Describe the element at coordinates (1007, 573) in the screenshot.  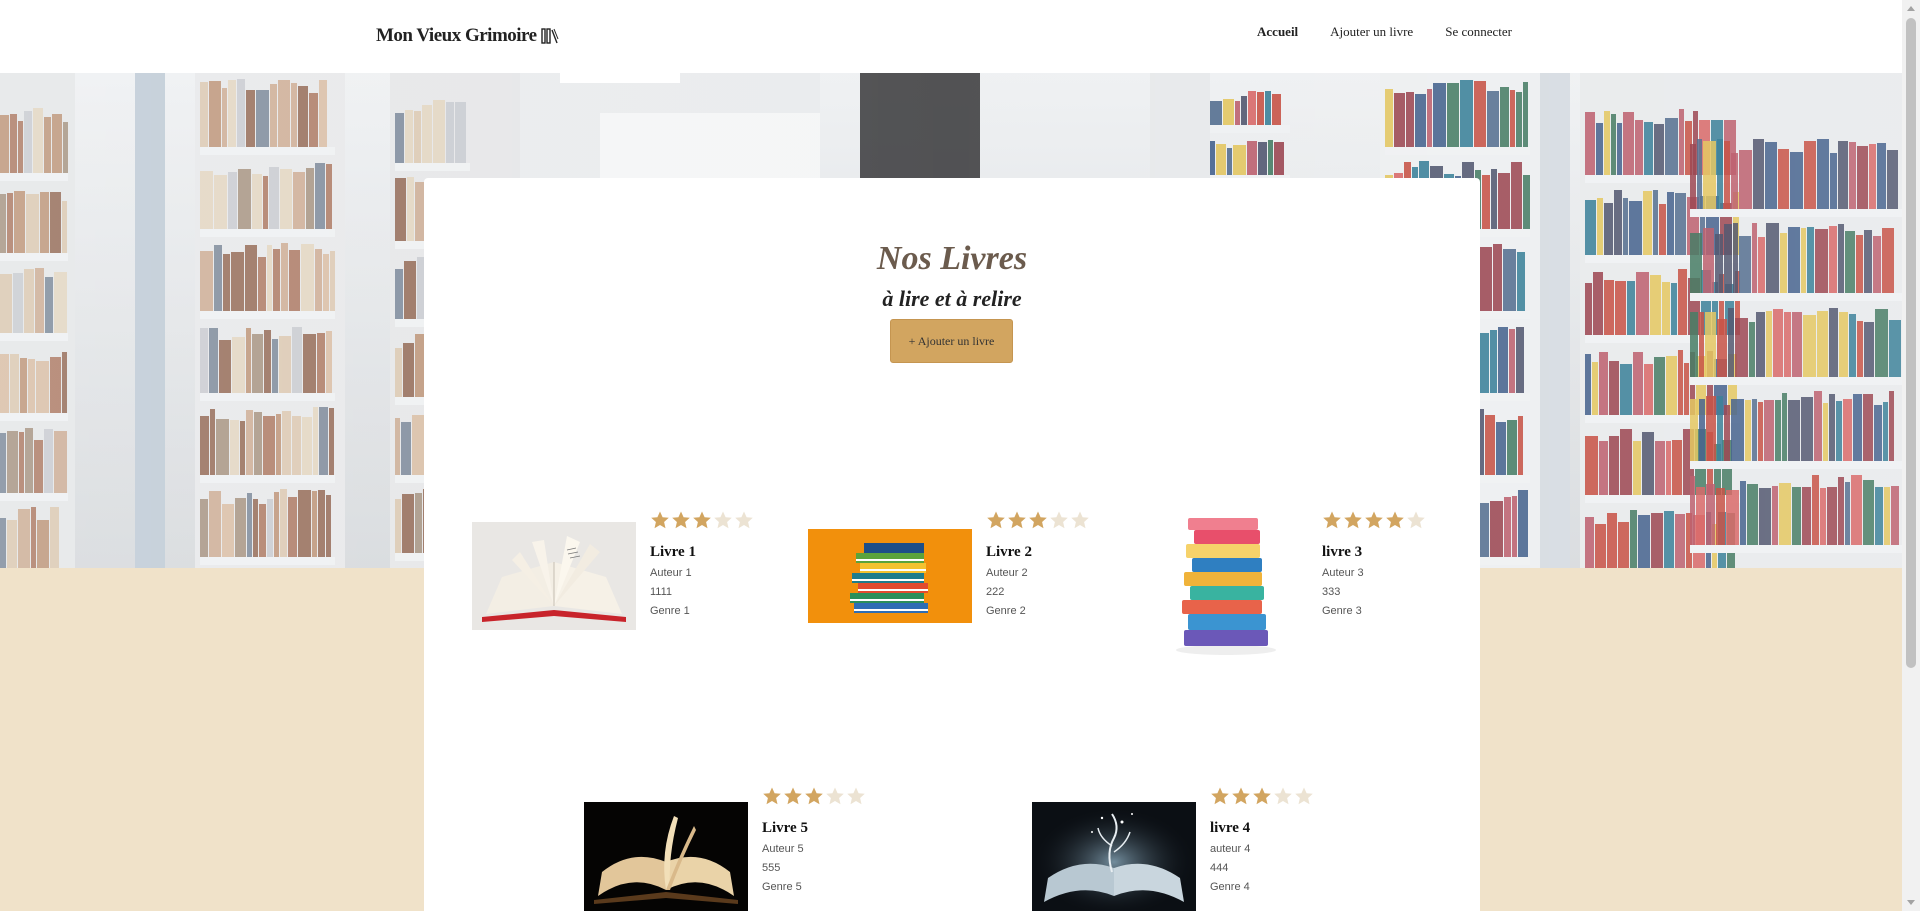
I see `book-author: Auteur 2` at that location.